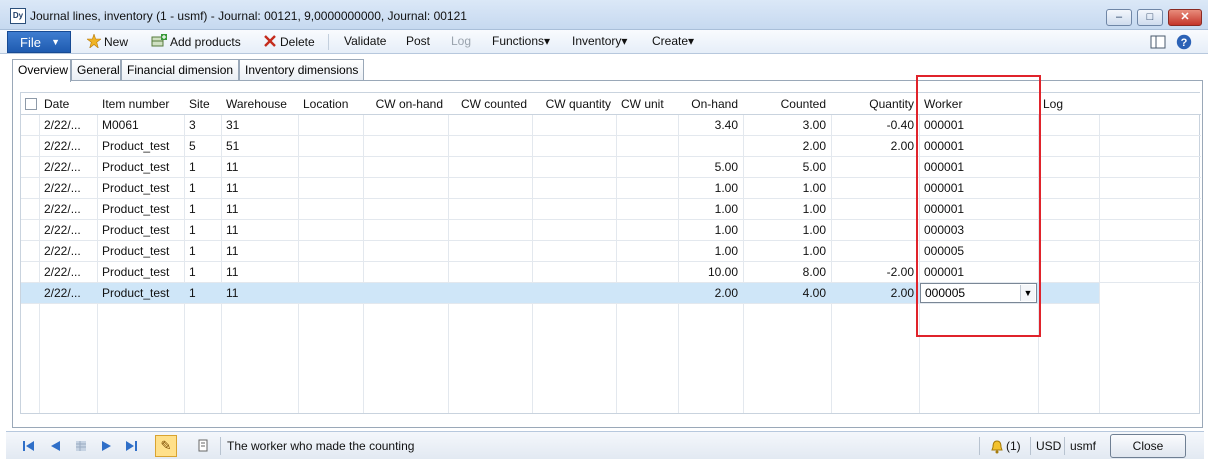 Image resolution: width=1208 pixels, height=468 pixels. I want to click on cell-on-hand: 5.00, so click(726, 167).